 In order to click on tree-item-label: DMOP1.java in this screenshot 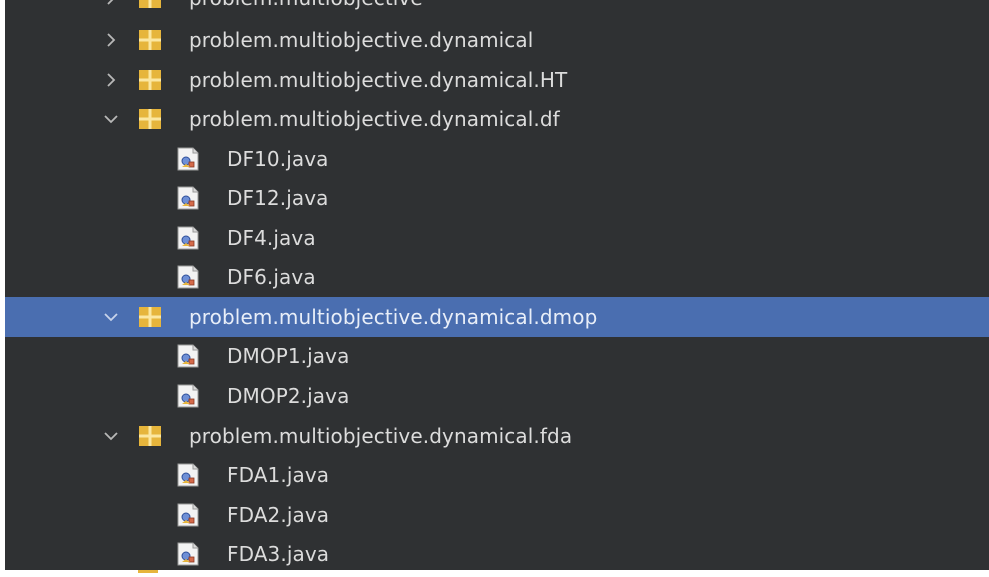, I will do `click(288, 356)`.